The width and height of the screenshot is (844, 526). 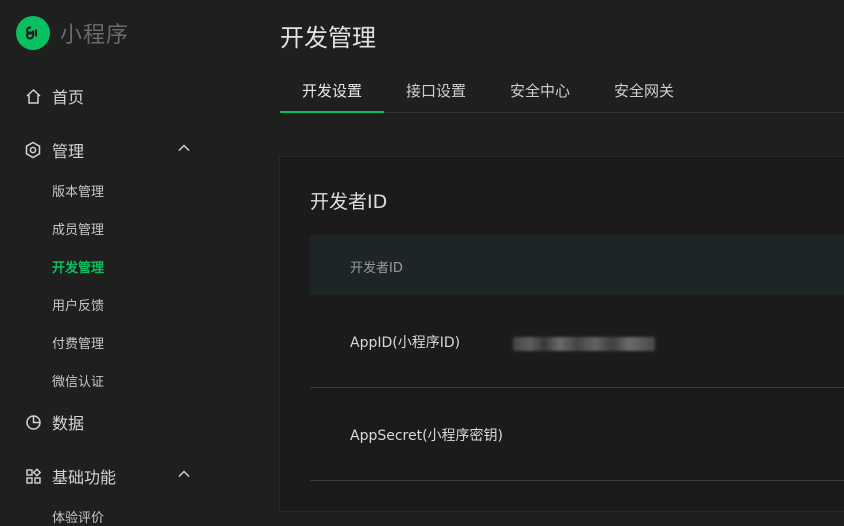 What do you see at coordinates (33, 150) in the screenshot?
I see `hexagon-settings-icon` at bounding box center [33, 150].